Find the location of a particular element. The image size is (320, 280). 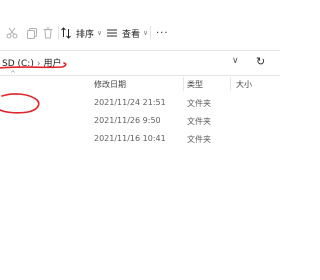

view-label: 查看 is located at coordinates (131, 34).